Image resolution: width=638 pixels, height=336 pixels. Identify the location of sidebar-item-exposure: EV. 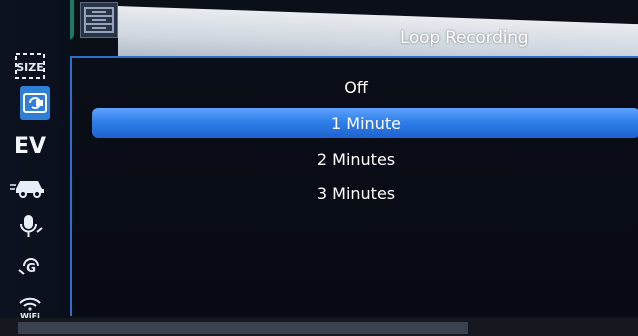
(30, 146).